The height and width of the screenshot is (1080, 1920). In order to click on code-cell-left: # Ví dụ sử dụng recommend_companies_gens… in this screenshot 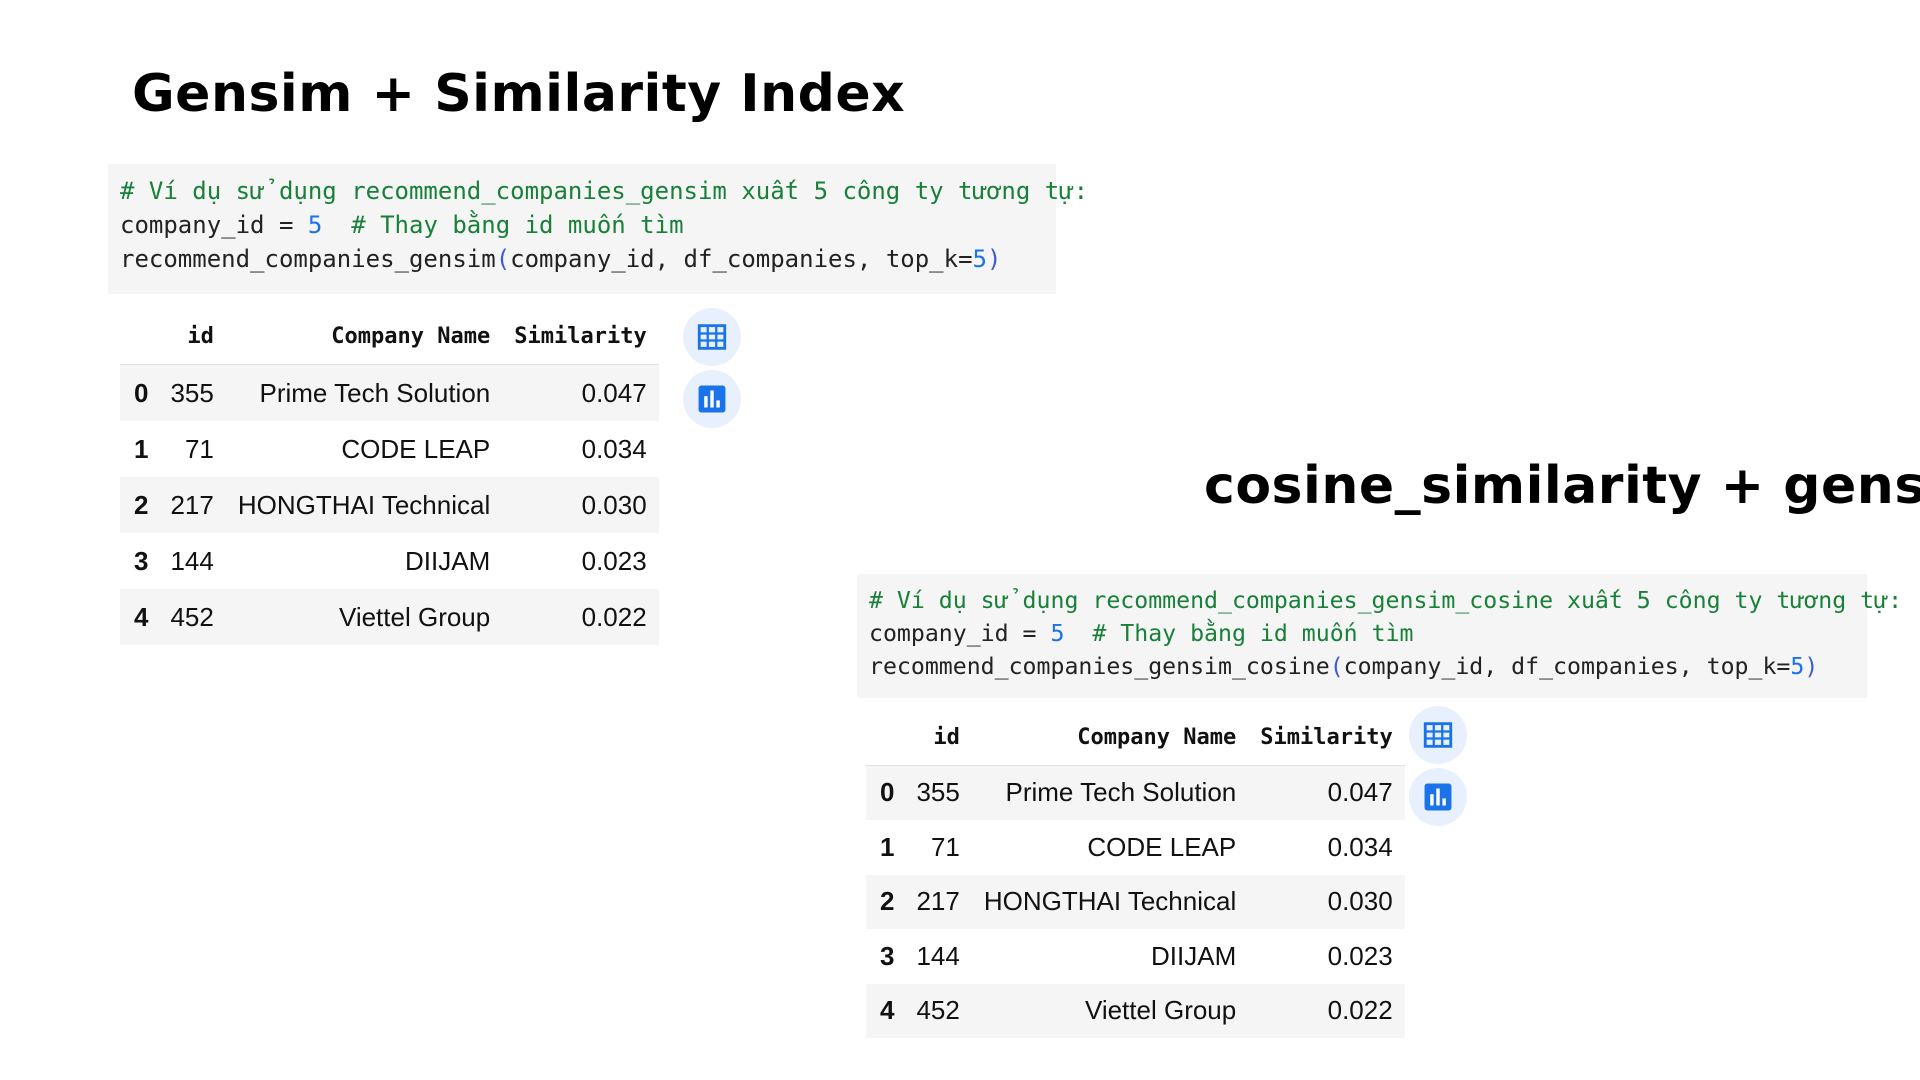, I will do `click(598, 229)`.